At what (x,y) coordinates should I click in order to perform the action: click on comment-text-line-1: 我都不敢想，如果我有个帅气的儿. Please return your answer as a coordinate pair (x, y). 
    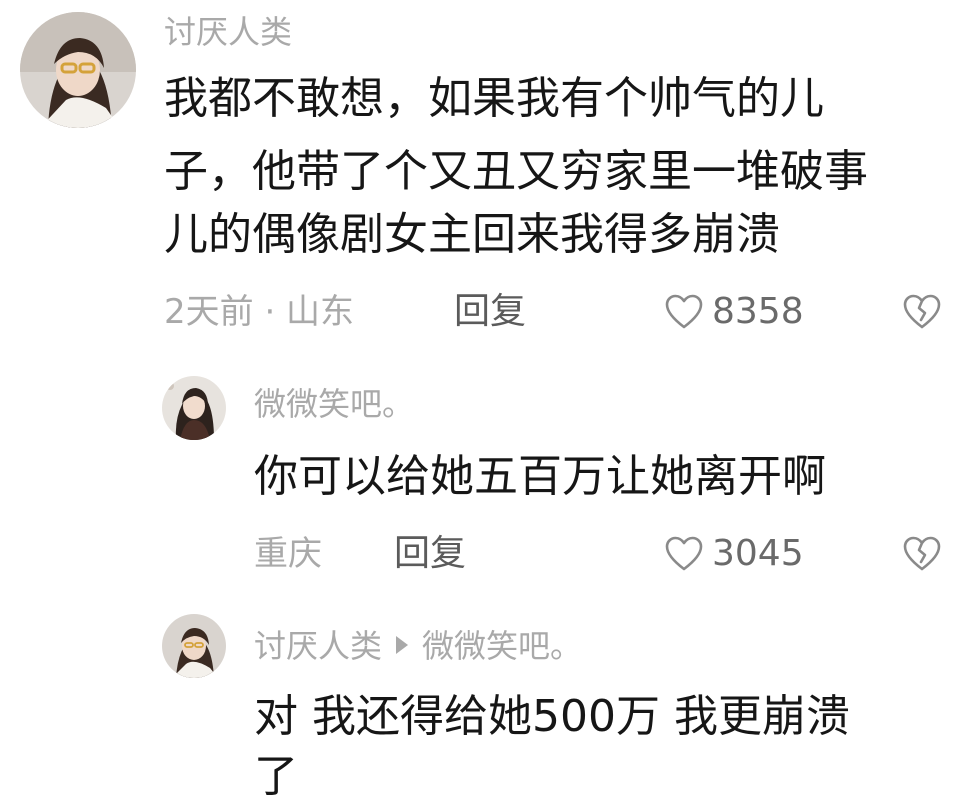
    Looking at the image, I should click on (494, 98).